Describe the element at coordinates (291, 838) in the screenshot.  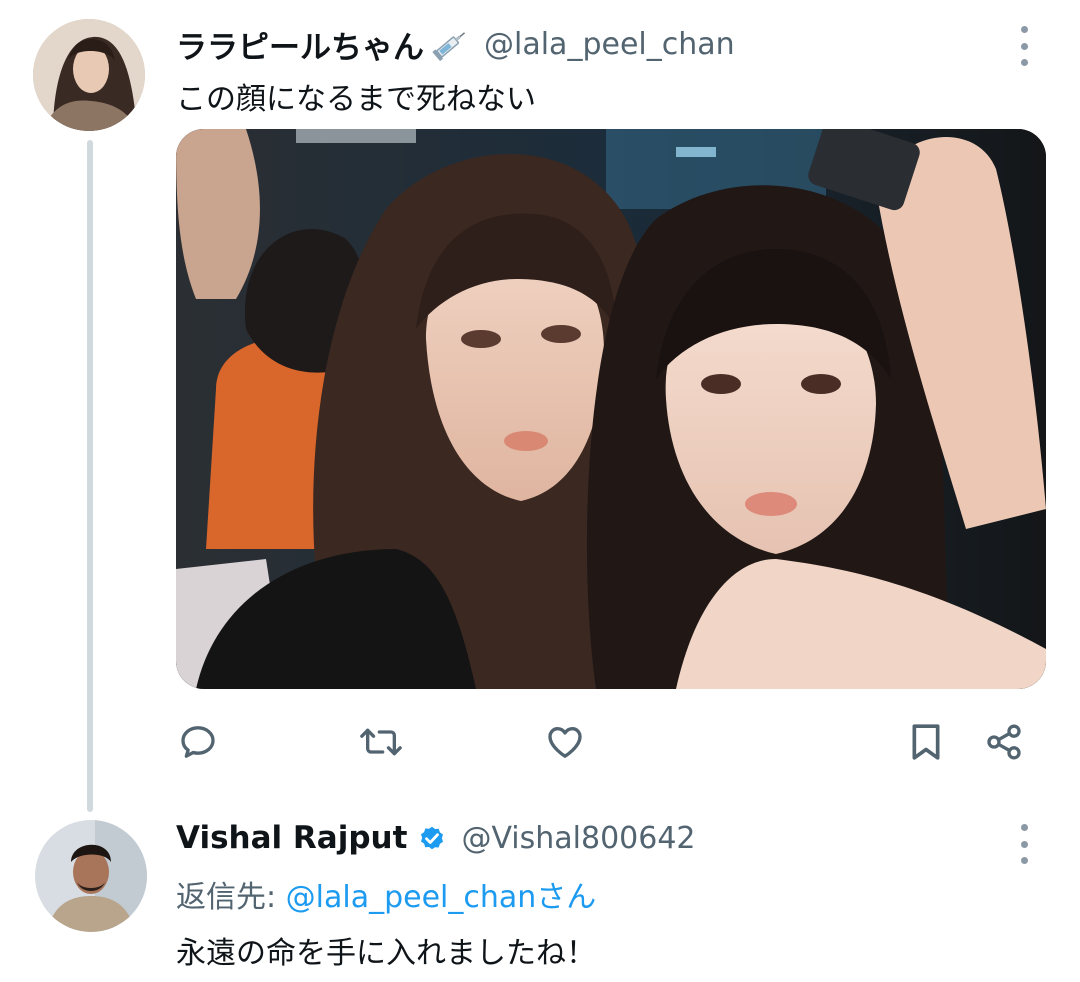
I see `reply-display-name: Vishal Rajput` at that location.